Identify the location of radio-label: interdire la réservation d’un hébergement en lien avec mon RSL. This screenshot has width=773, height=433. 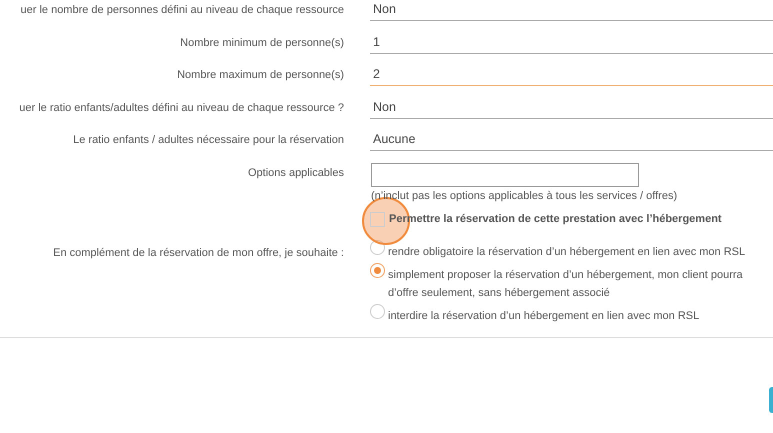
(544, 316).